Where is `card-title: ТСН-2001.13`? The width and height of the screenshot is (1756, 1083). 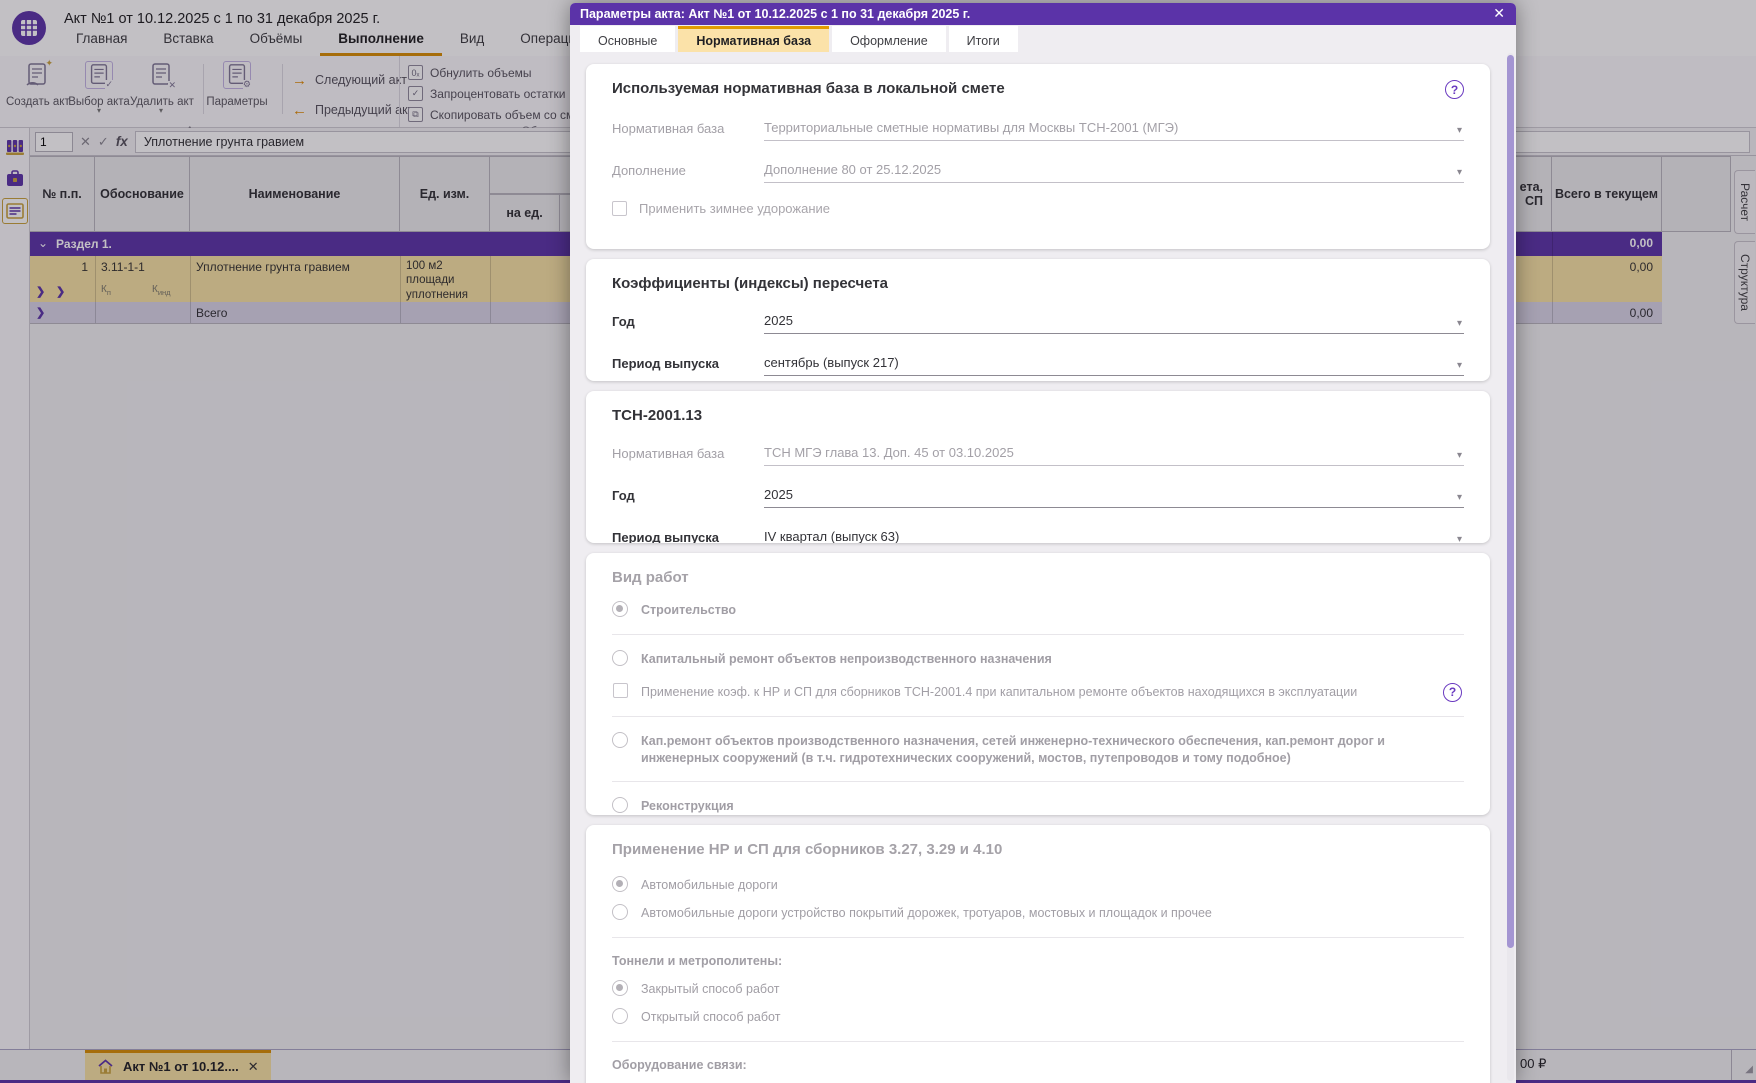 card-title: ТСН-2001.13 is located at coordinates (657, 415).